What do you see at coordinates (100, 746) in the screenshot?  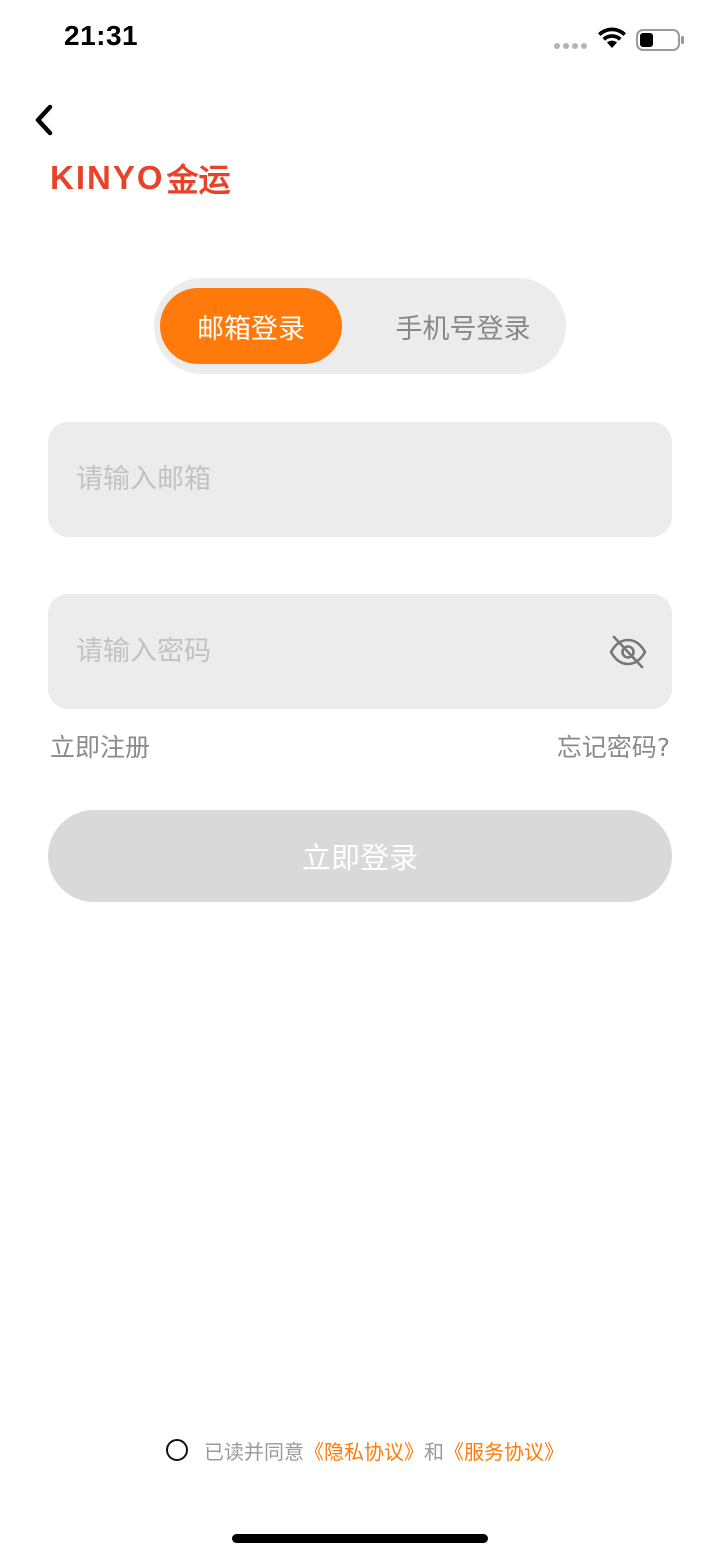 I see `register-link: 立即注册` at bounding box center [100, 746].